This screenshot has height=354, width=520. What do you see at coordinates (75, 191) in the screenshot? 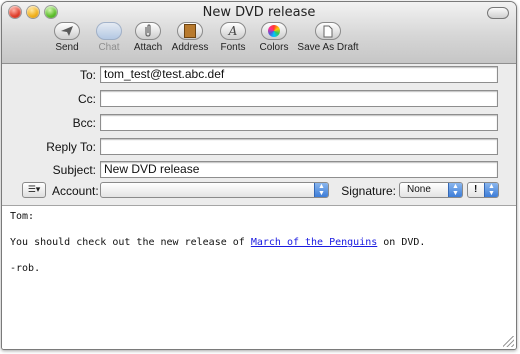
I see `account-label: Account:` at bounding box center [75, 191].